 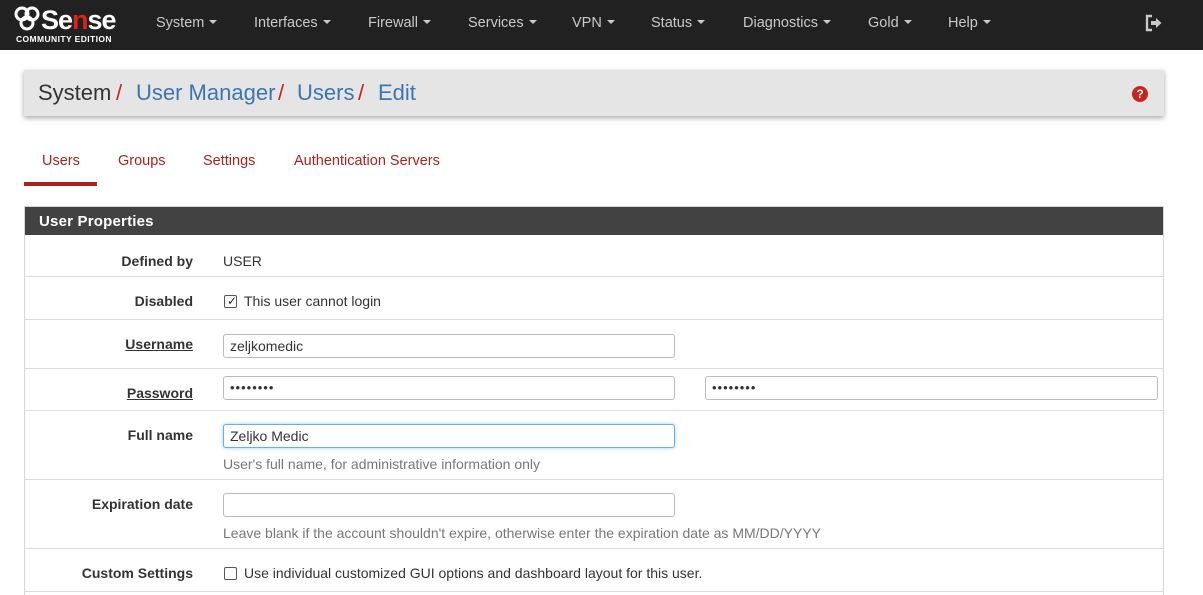 What do you see at coordinates (672, 23) in the screenshot?
I see `nav-status-label: Status` at bounding box center [672, 23].